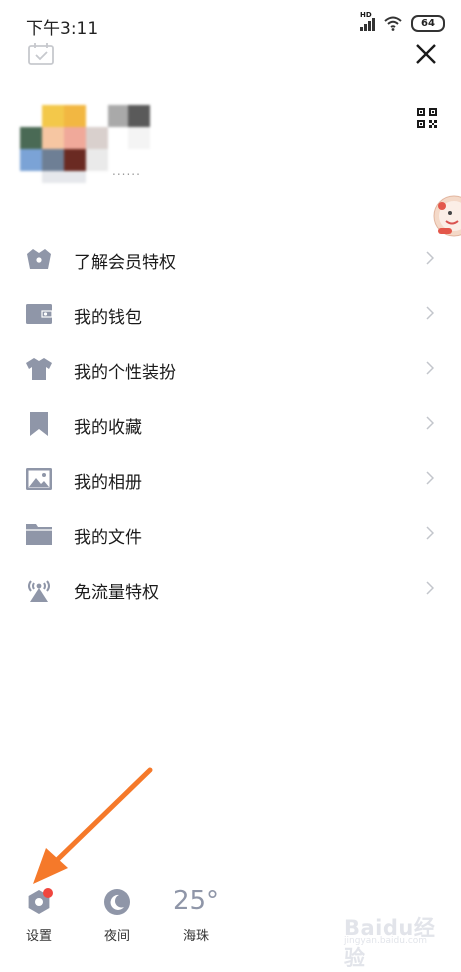 The width and height of the screenshot is (461, 972). Describe the element at coordinates (105, 145) in the screenshot. I see `avatar` at that location.